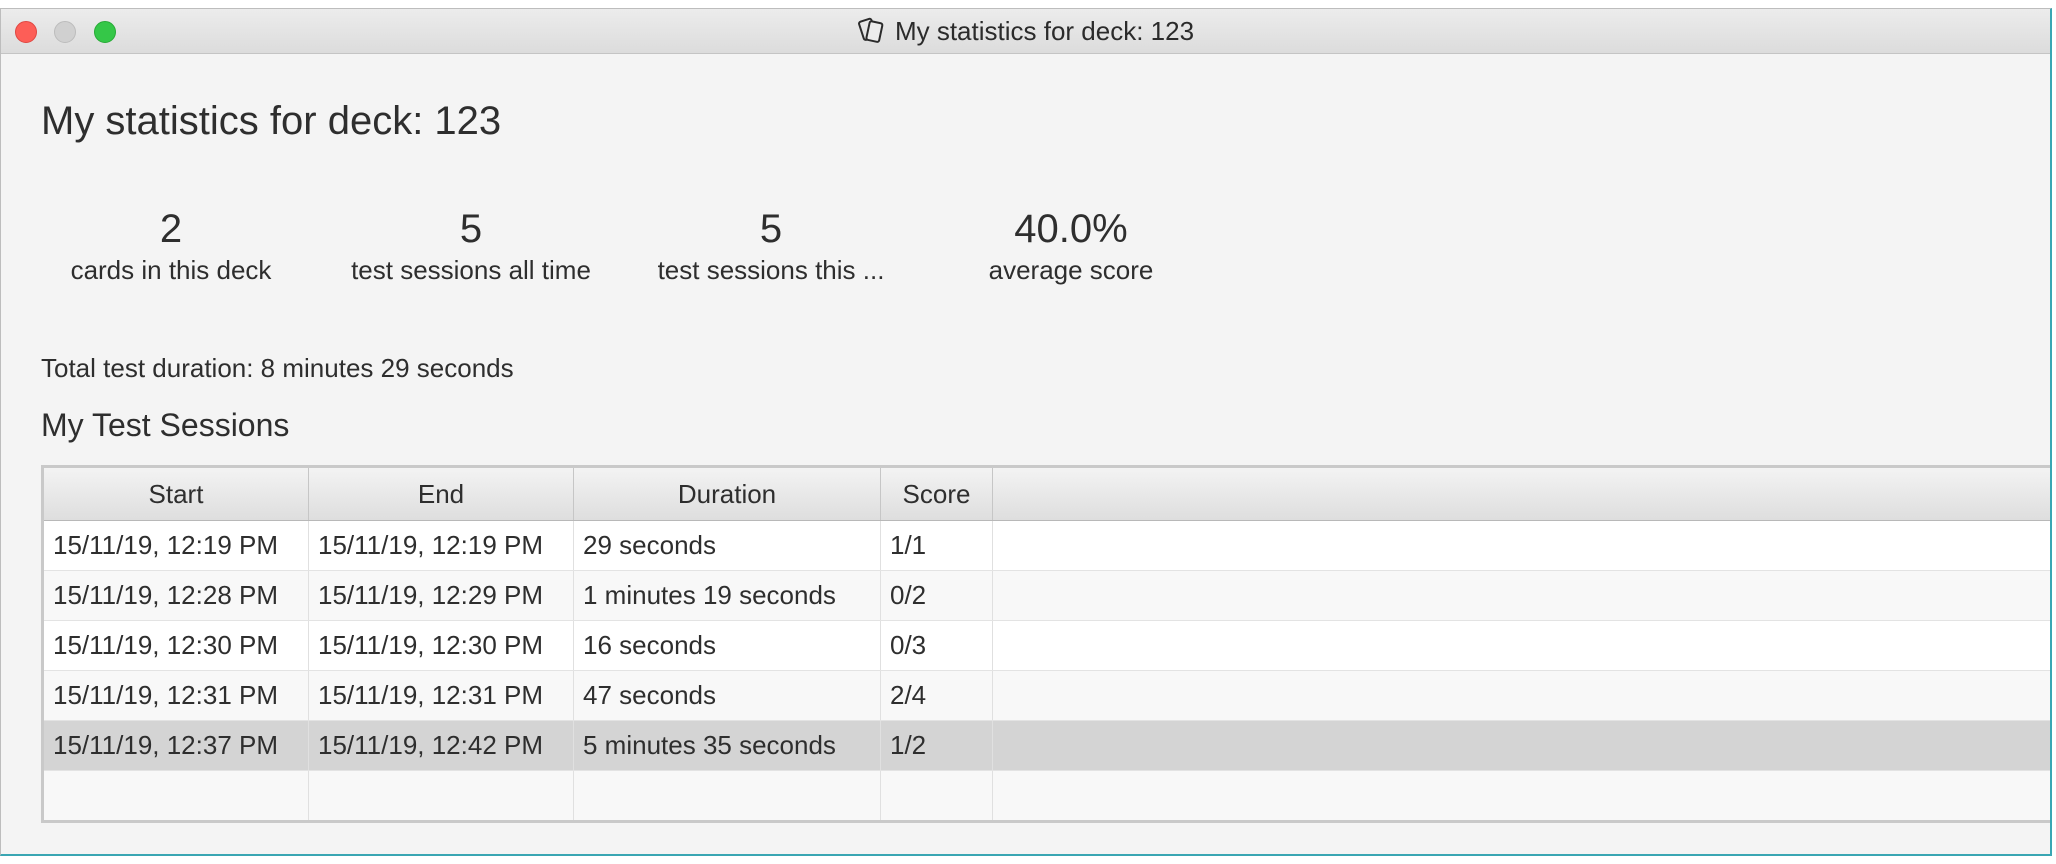  What do you see at coordinates (171, 270) in the screenshot?
I see `stat-label: cards in this deck` at bounding box center [171, 270].